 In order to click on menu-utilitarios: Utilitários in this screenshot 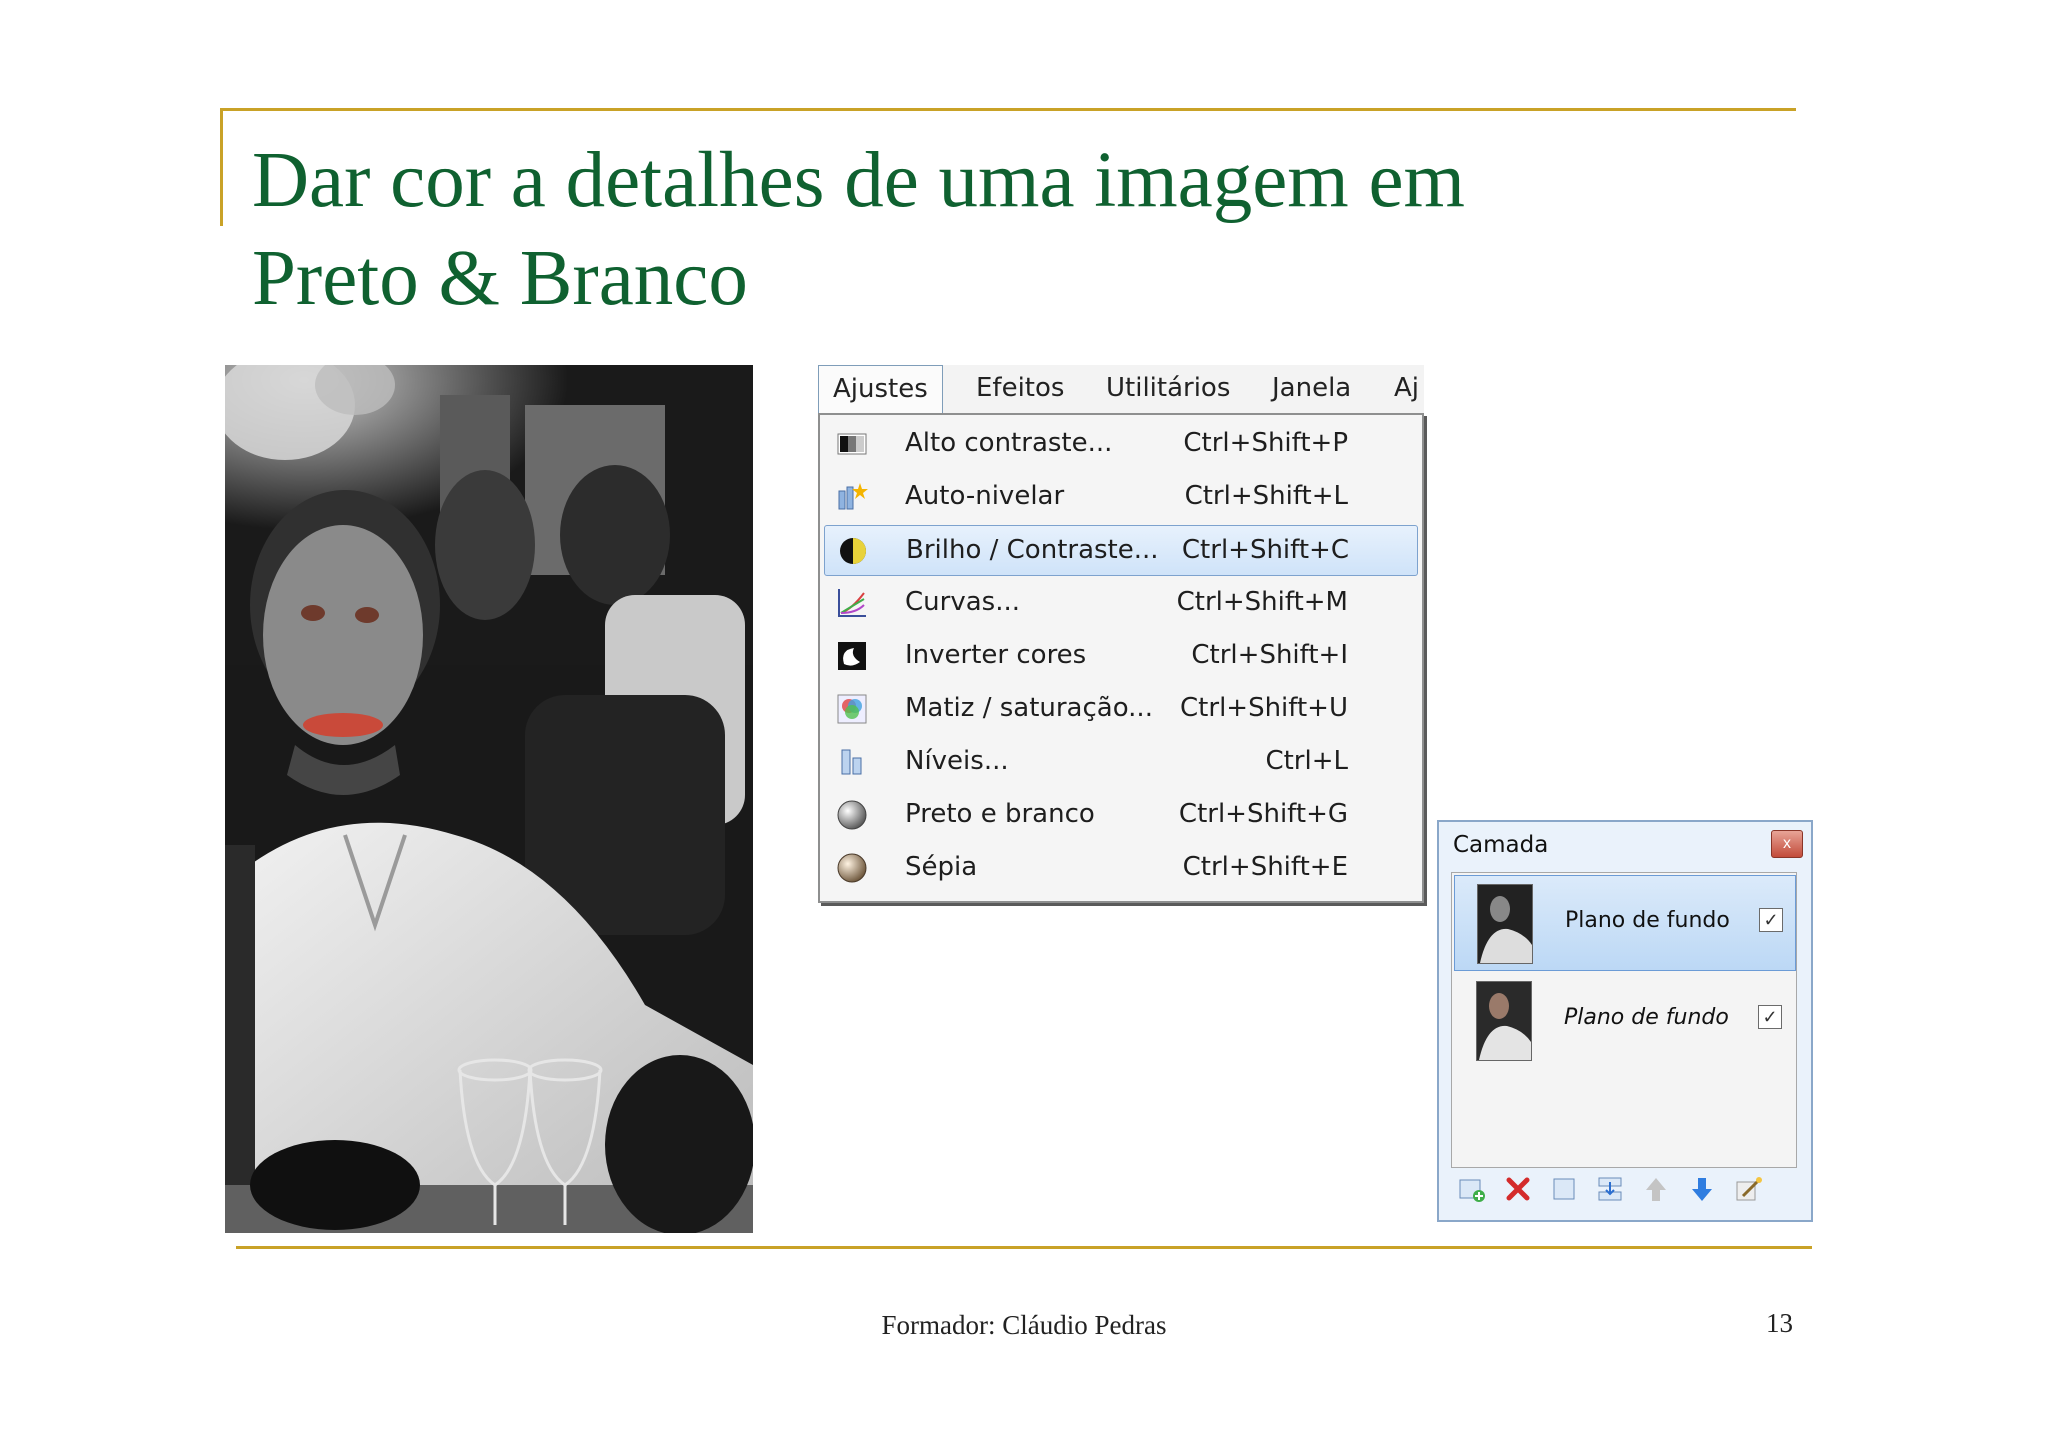, I will do `click(1168, 388)`.